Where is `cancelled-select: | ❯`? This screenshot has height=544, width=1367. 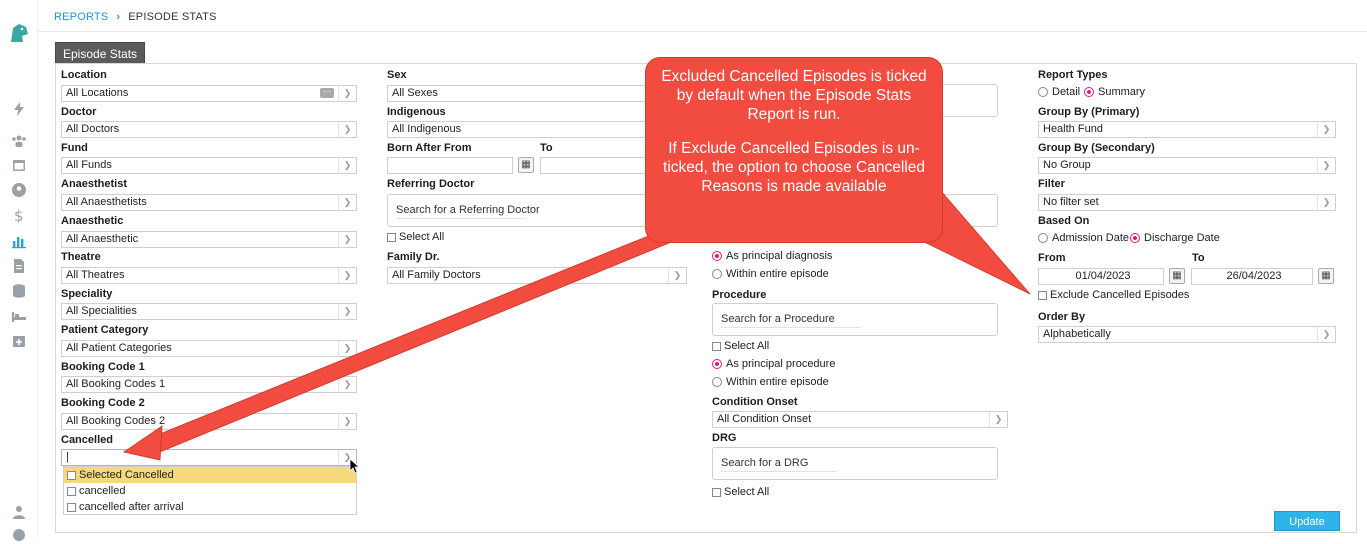 cancelled-select: | ❯ is located at coordinates (209, 457).